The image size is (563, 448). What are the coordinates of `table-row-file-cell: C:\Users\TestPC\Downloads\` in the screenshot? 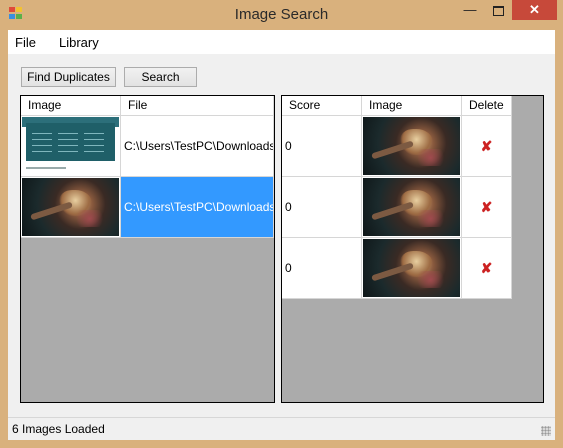 It's located at (197, 146).